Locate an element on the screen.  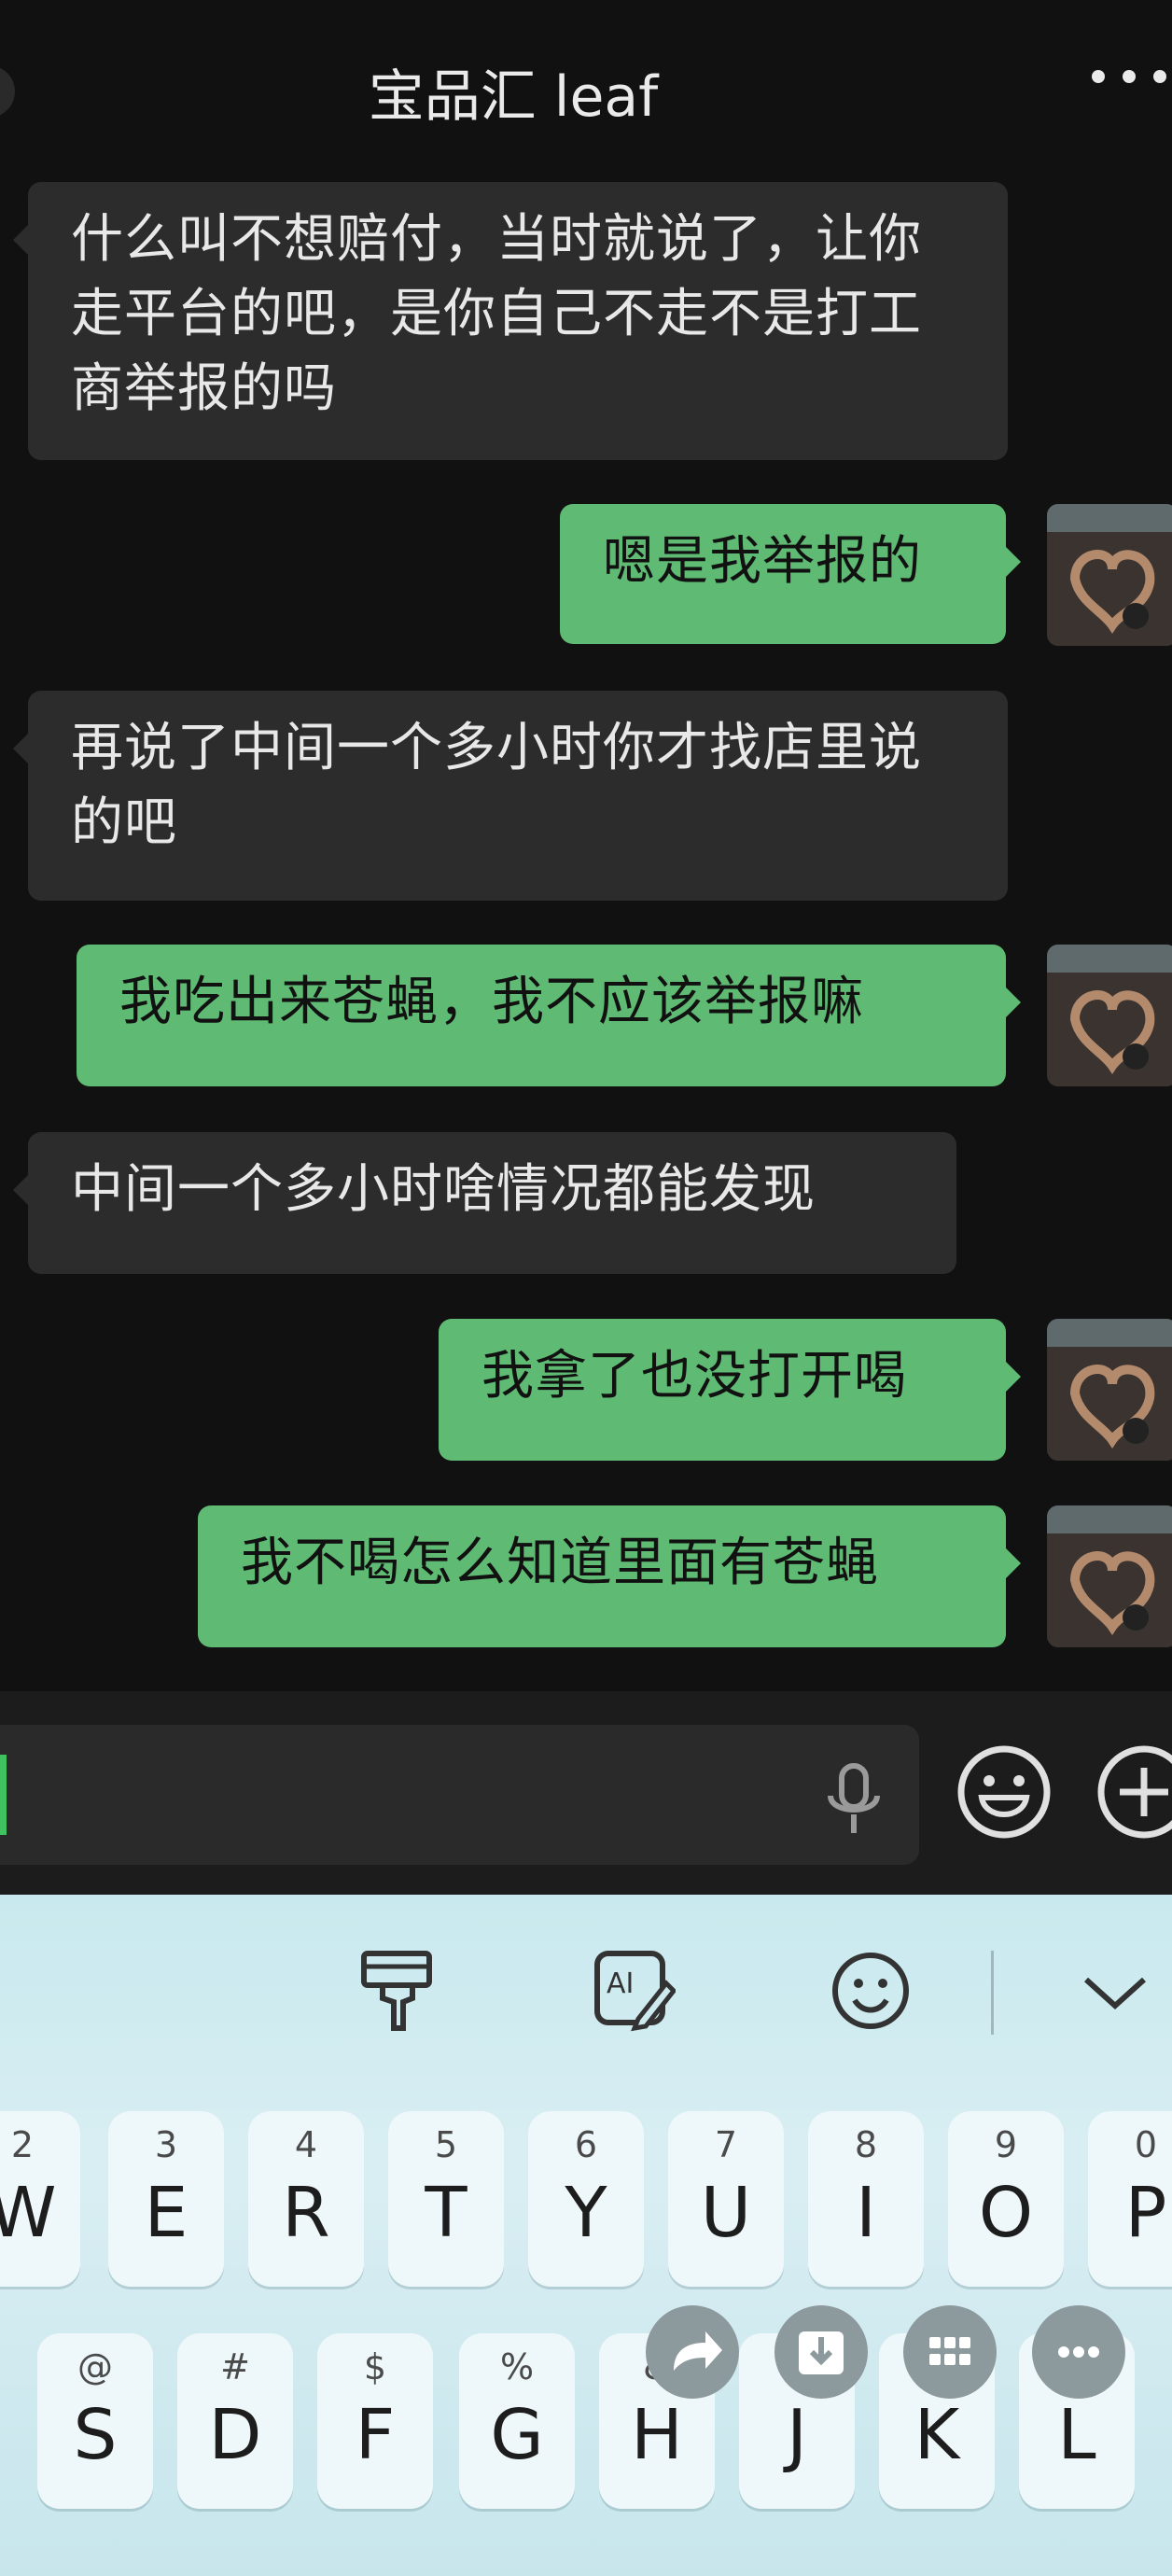
key-i: 8I is located at coordinates (866, 2199).